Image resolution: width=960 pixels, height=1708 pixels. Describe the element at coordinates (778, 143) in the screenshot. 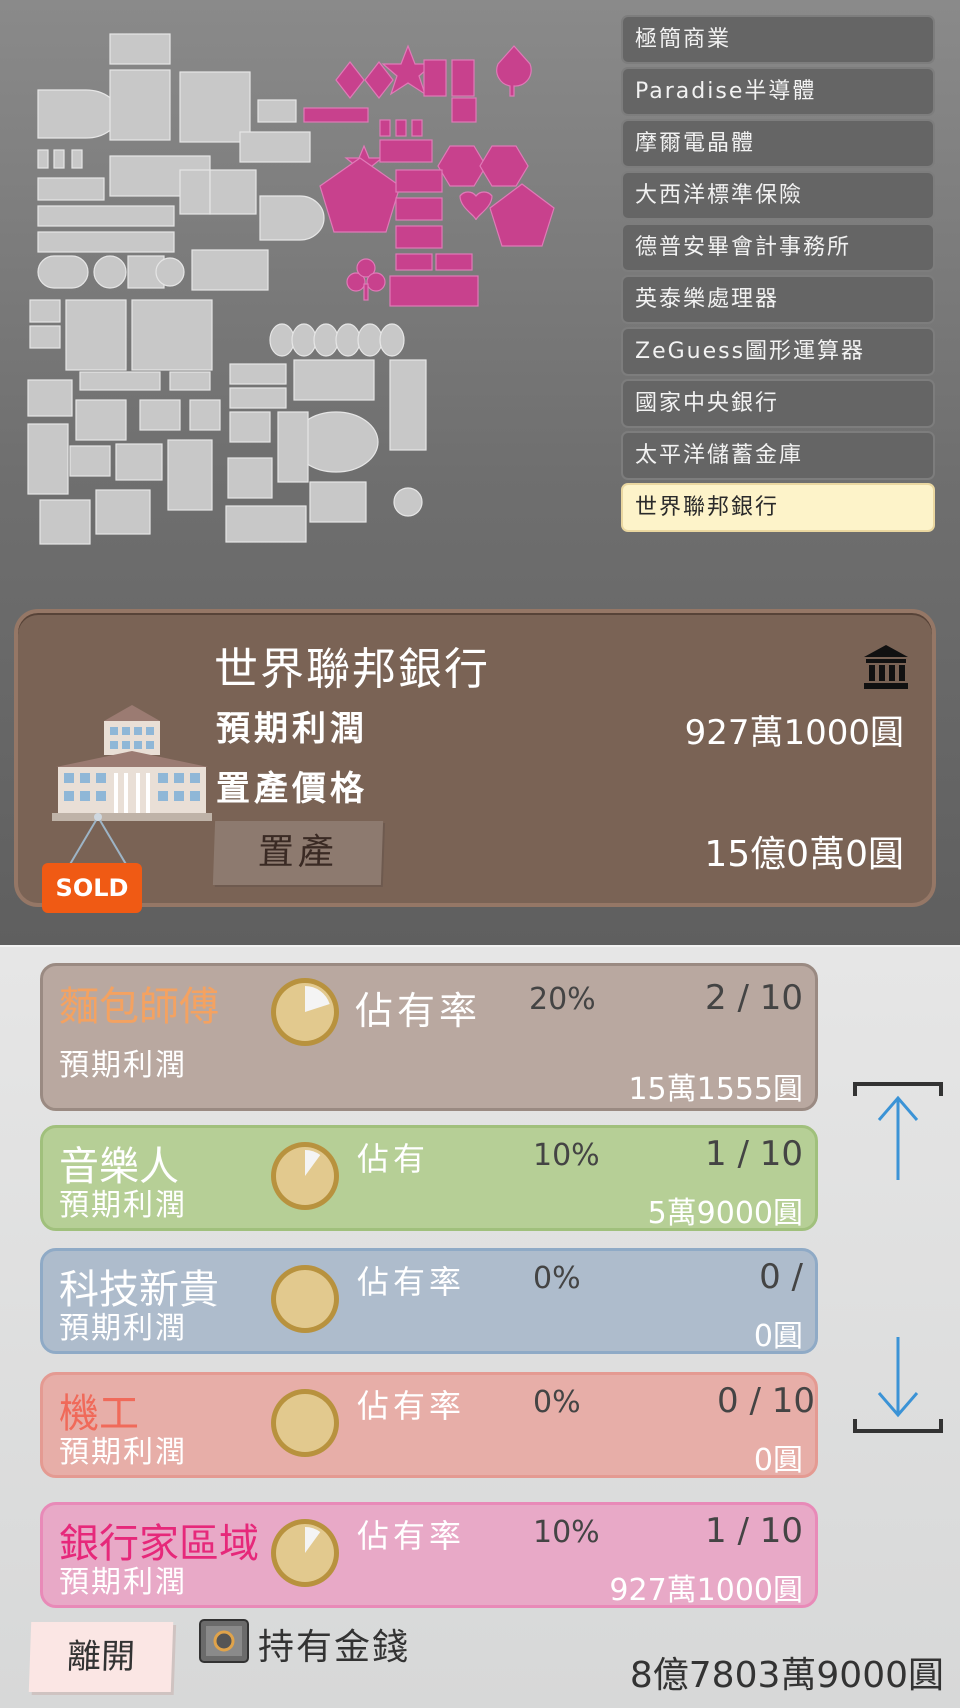

I see `company-list-item: 摩爾電晶體` at that location.